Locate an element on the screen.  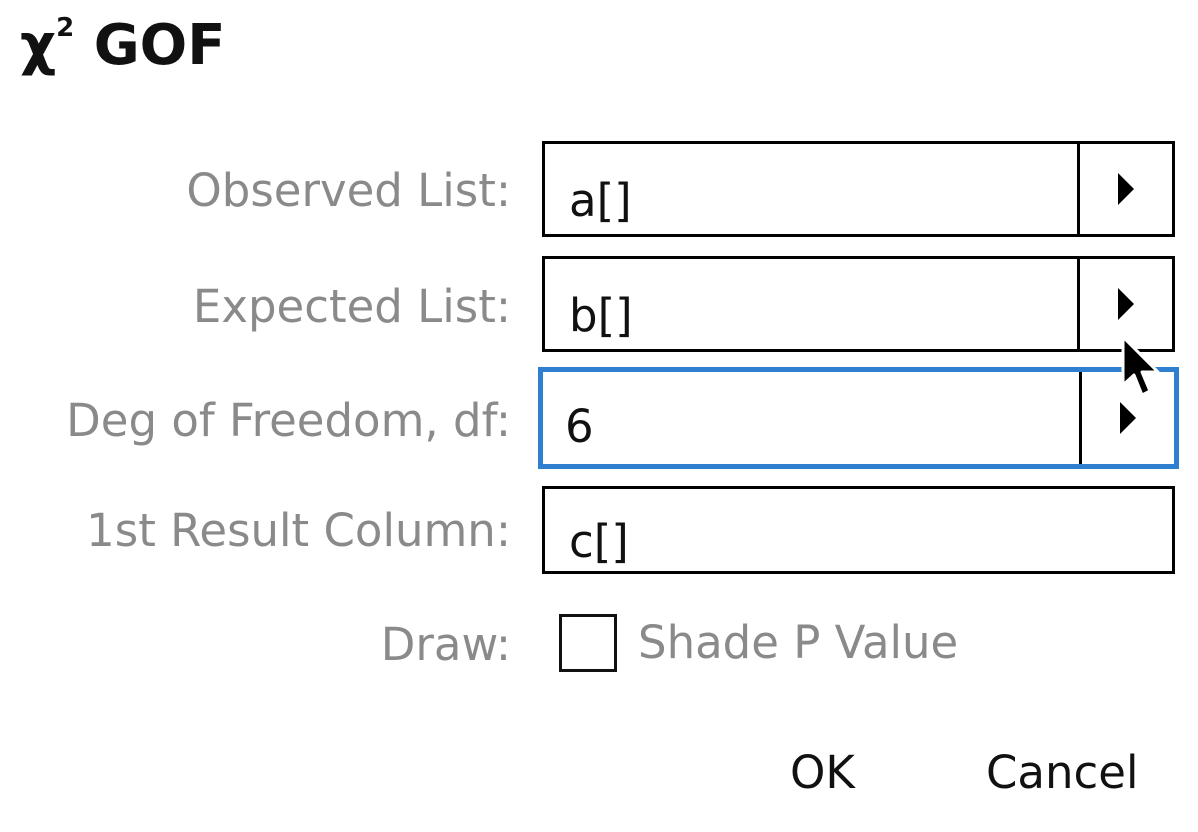
result-column-field: c[] is located at coordinates (858, 530).